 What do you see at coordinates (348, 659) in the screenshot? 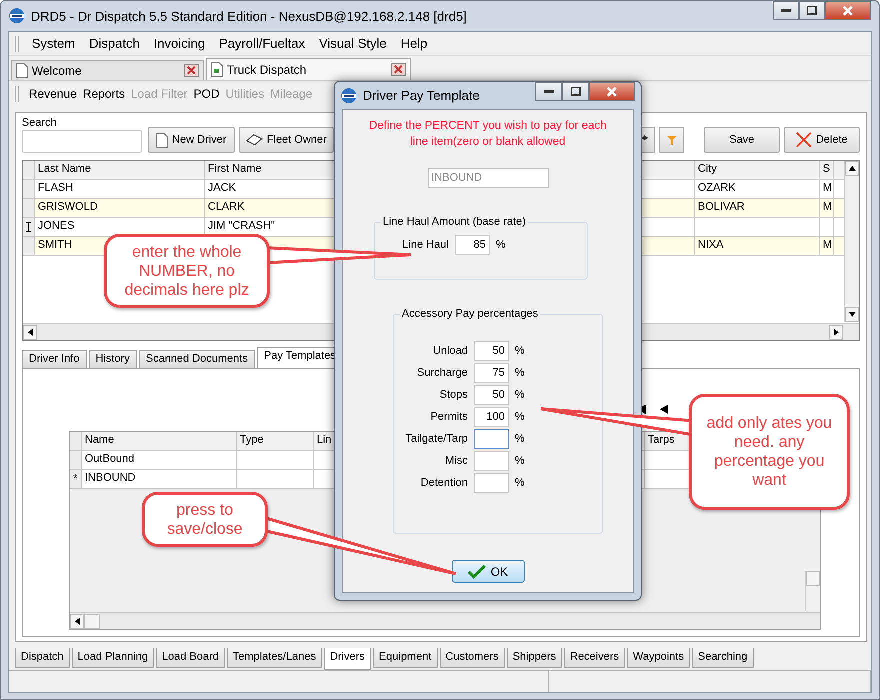
I see `module-tab: Drivers` at bounding box center [348, 659].